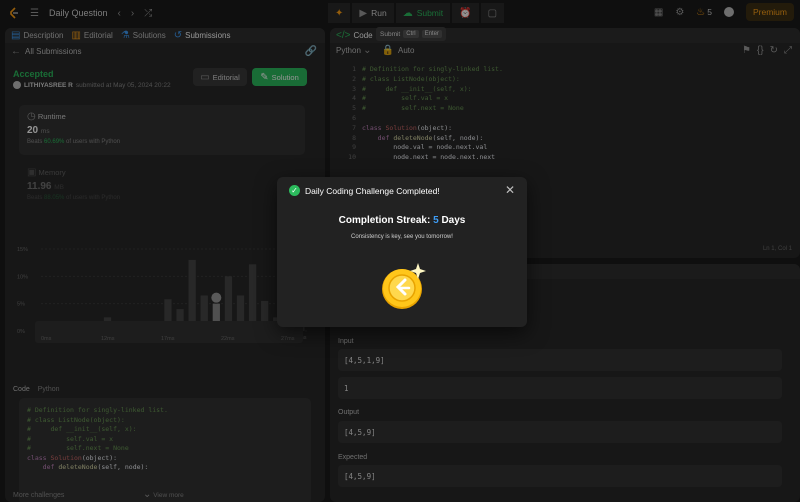 This screenshot has height=502, width=800. What do you see at coordinates (402, 220) in the screenshot?
I see `completion-streak: Completion Streak: 5 Days` at bounding box center [402, 220].